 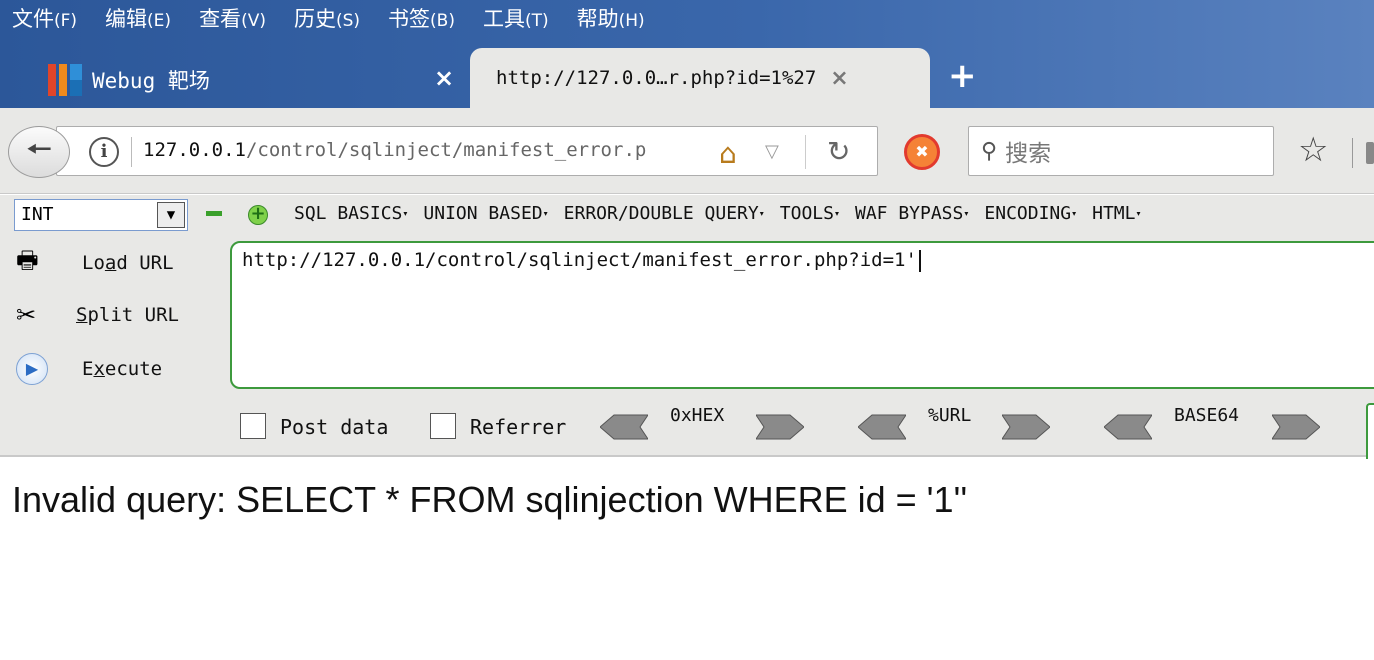 What do you see at coordinates (950, 415) in the screenshot?
I see `url-label: %URL` at bounding box center [950, 415].